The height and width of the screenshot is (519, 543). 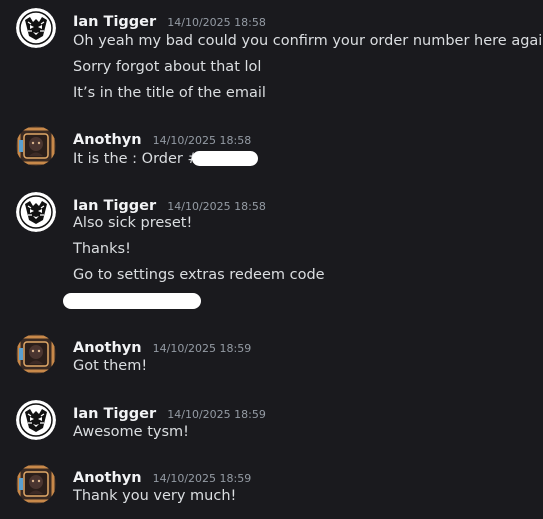 I want to click on message-text: Also sick preset!, so click(x=133, y=223).